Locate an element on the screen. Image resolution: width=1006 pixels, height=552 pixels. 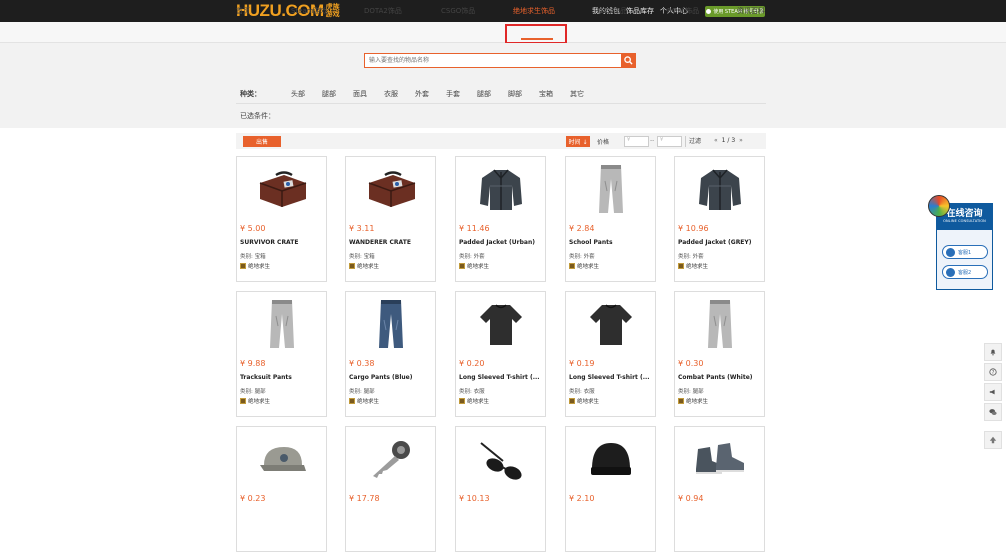
category-clothes: 衣服 is located at coordinates (391, 94).